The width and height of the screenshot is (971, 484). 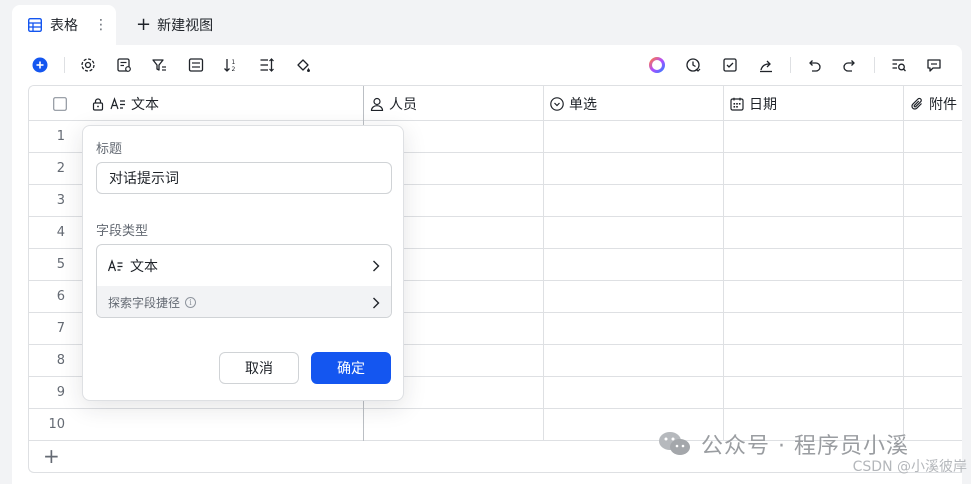 What do you see at coordinates (495, 103) in the screenshot?
I see `grid-header: 文本 人员 单选 日期 附件` at bounding box center [495, 103].